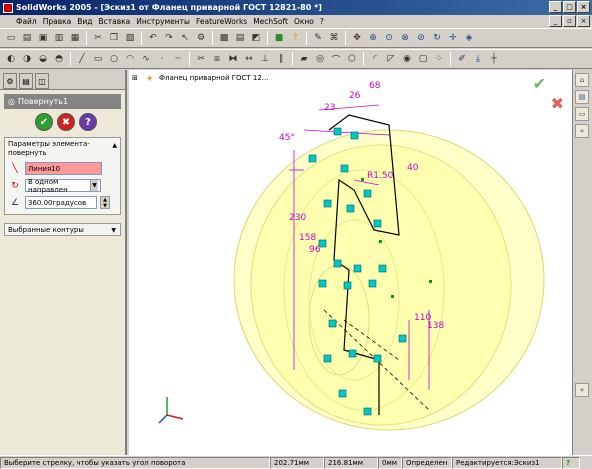 This screenshot has height=469, width=592. Describe the element at coordinates (373, 38) in the screenshot. I see `zoom-fit-icon: ⊕` at that location.